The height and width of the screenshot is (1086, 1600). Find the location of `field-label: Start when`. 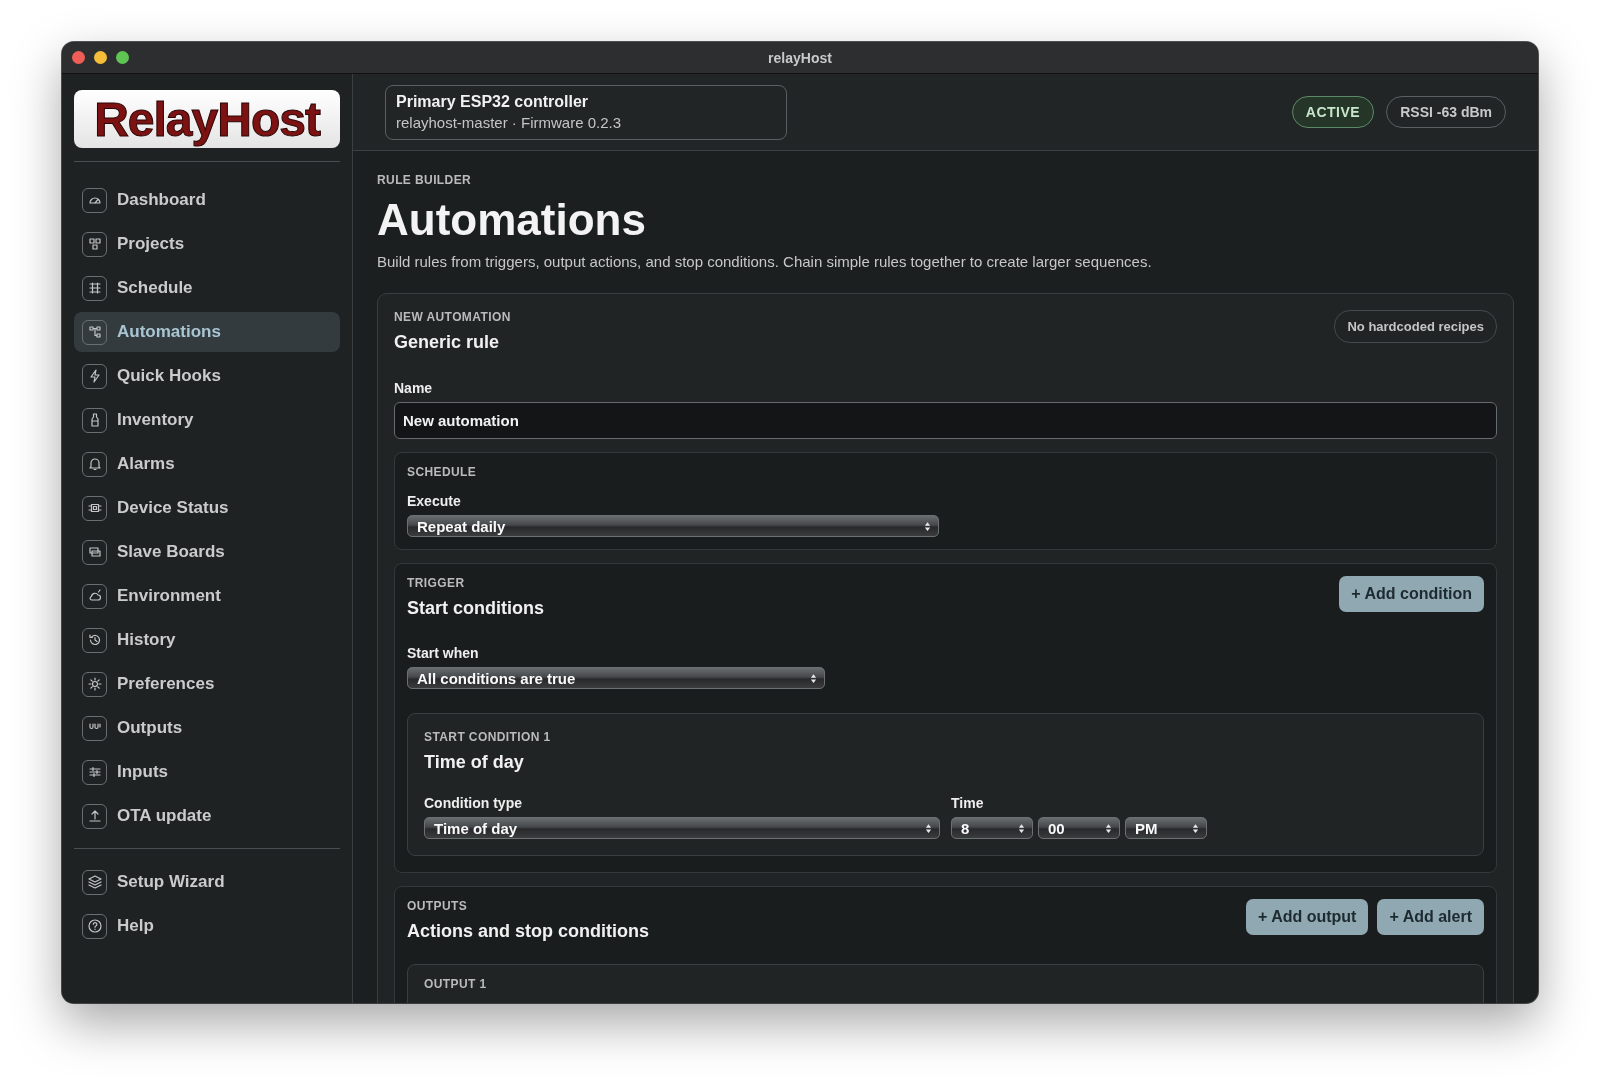

field-label: Start when is located at coordinates (443, 653).